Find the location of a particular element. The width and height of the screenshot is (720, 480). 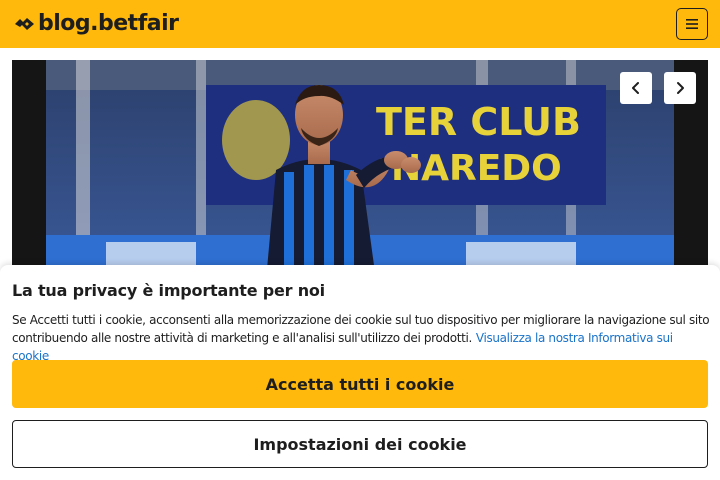

chevron-right-icon is located at coordinates (680, 88).